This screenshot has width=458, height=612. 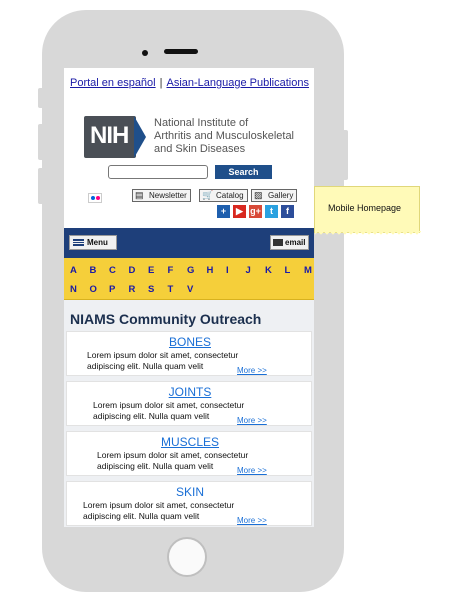 What do you see at coordinates (287, 211) in the screenshot?
I see `facebook-icon: f` at bounding box center [287, 211].